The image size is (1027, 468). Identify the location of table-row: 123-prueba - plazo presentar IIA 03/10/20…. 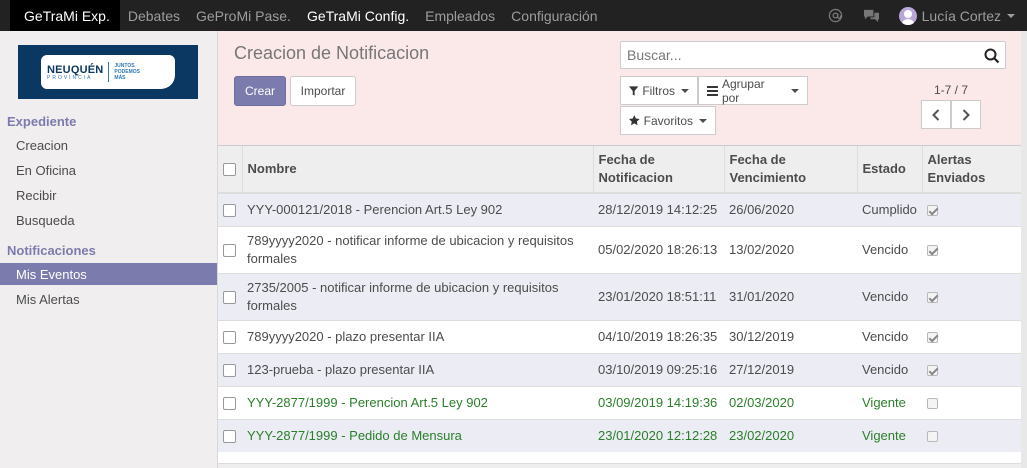
(621, 369).